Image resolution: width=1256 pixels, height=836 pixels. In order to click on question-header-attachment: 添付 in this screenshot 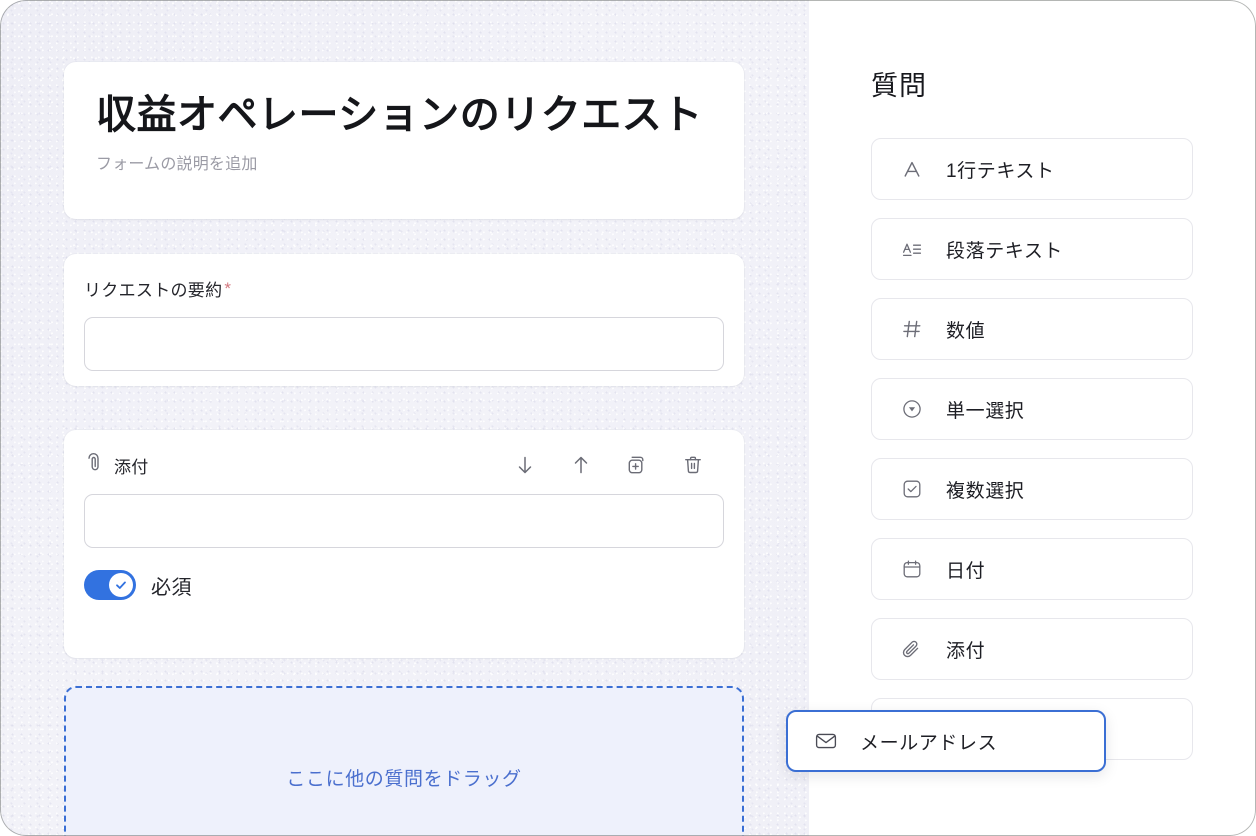, I will do `click(404, 465)`.